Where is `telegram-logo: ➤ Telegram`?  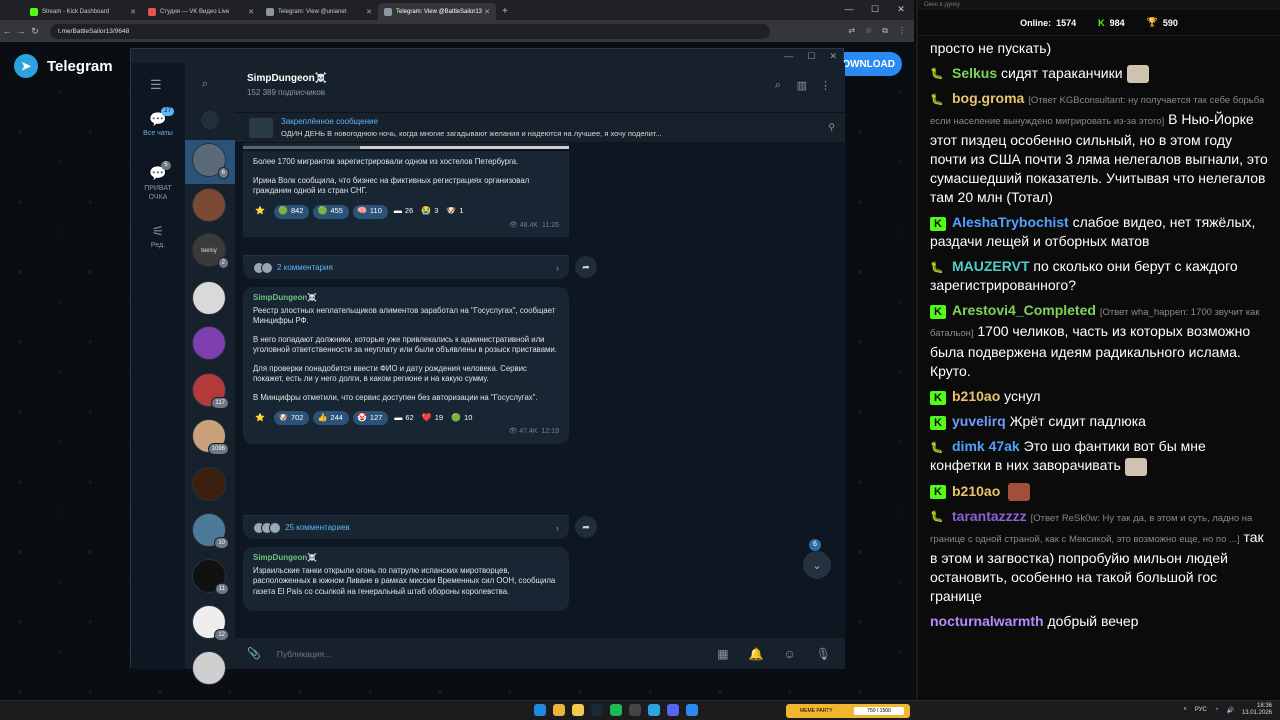
telegram-logo: ➤ Telegram is located at coordinates (63, 66).